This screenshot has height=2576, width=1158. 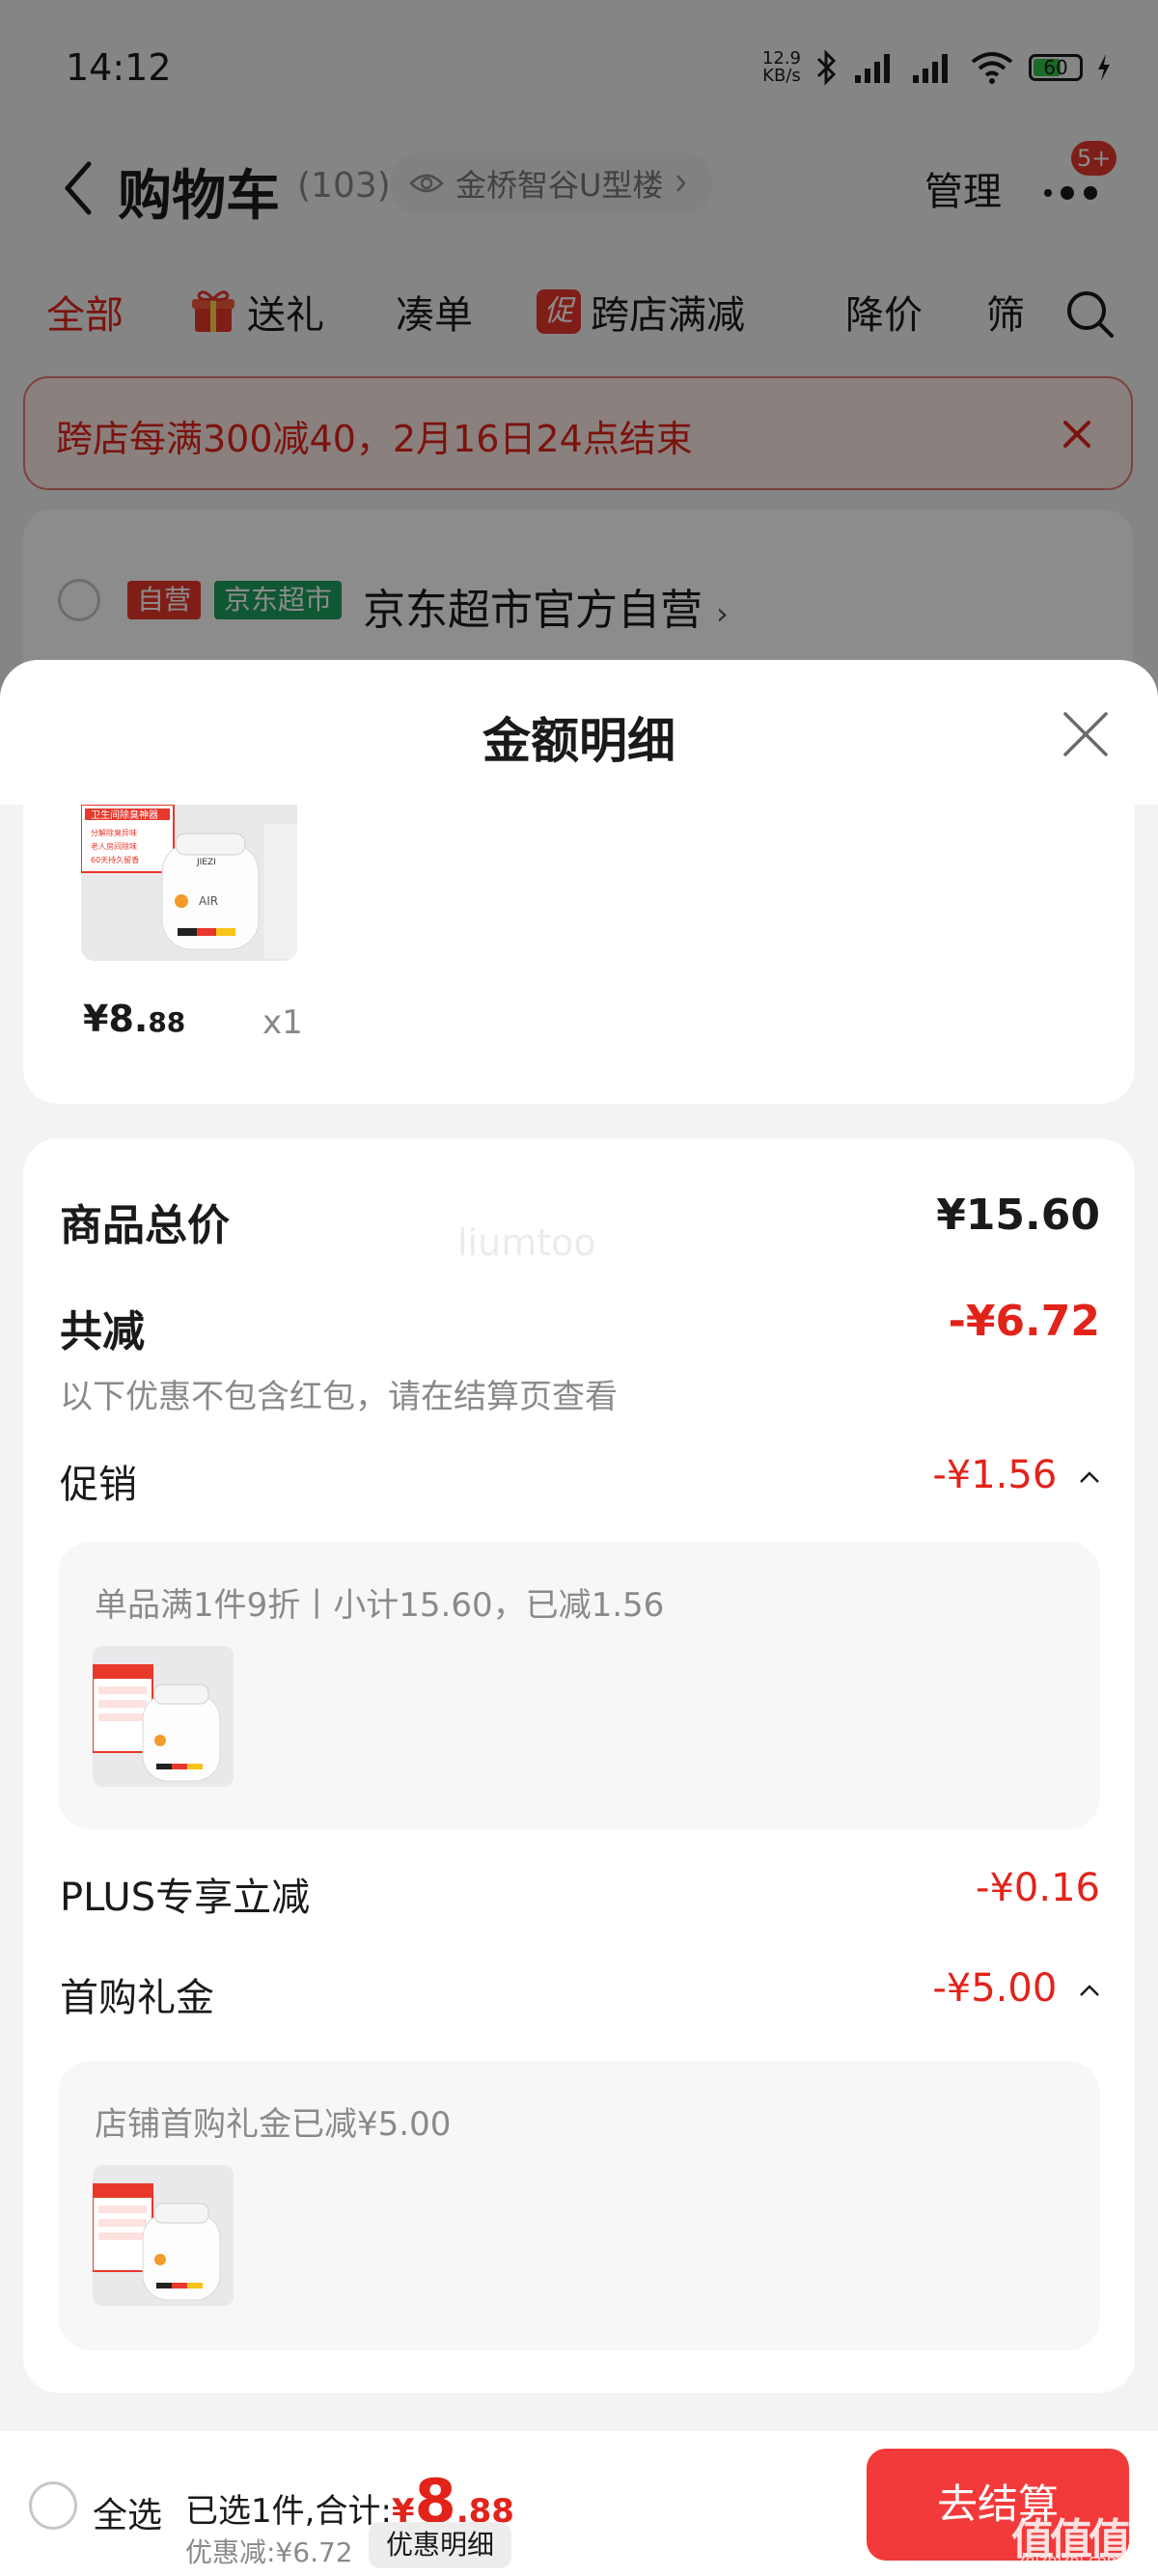 What do you see at coordinates (339, 1397) in the screenshot?
I see `reduce-note: 以下优惠不包含红包，请在结算页查看` at bounding box center [339, 1397].